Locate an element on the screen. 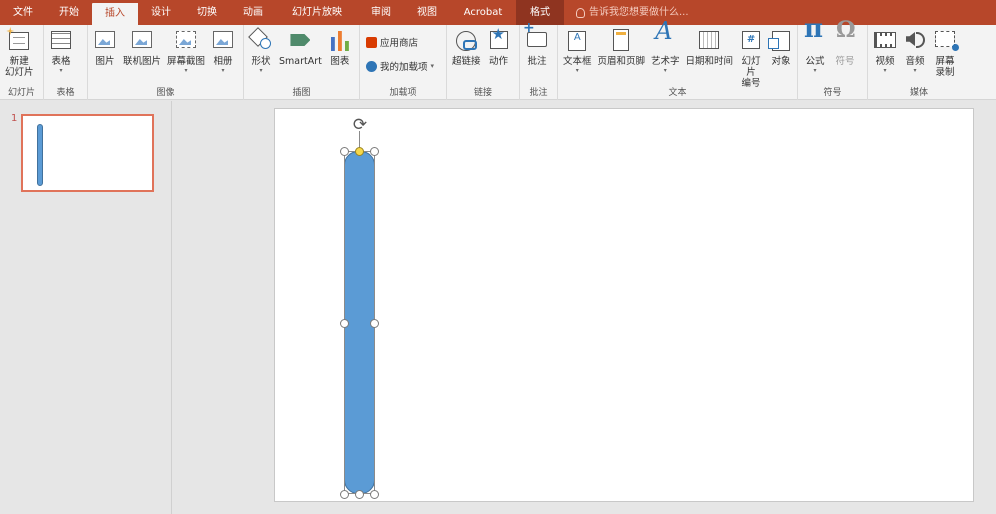 Image resolution: width=996 pixels, height=514 pixels. datetime-label: 日期和时间 is located at coordinates (709, 61).